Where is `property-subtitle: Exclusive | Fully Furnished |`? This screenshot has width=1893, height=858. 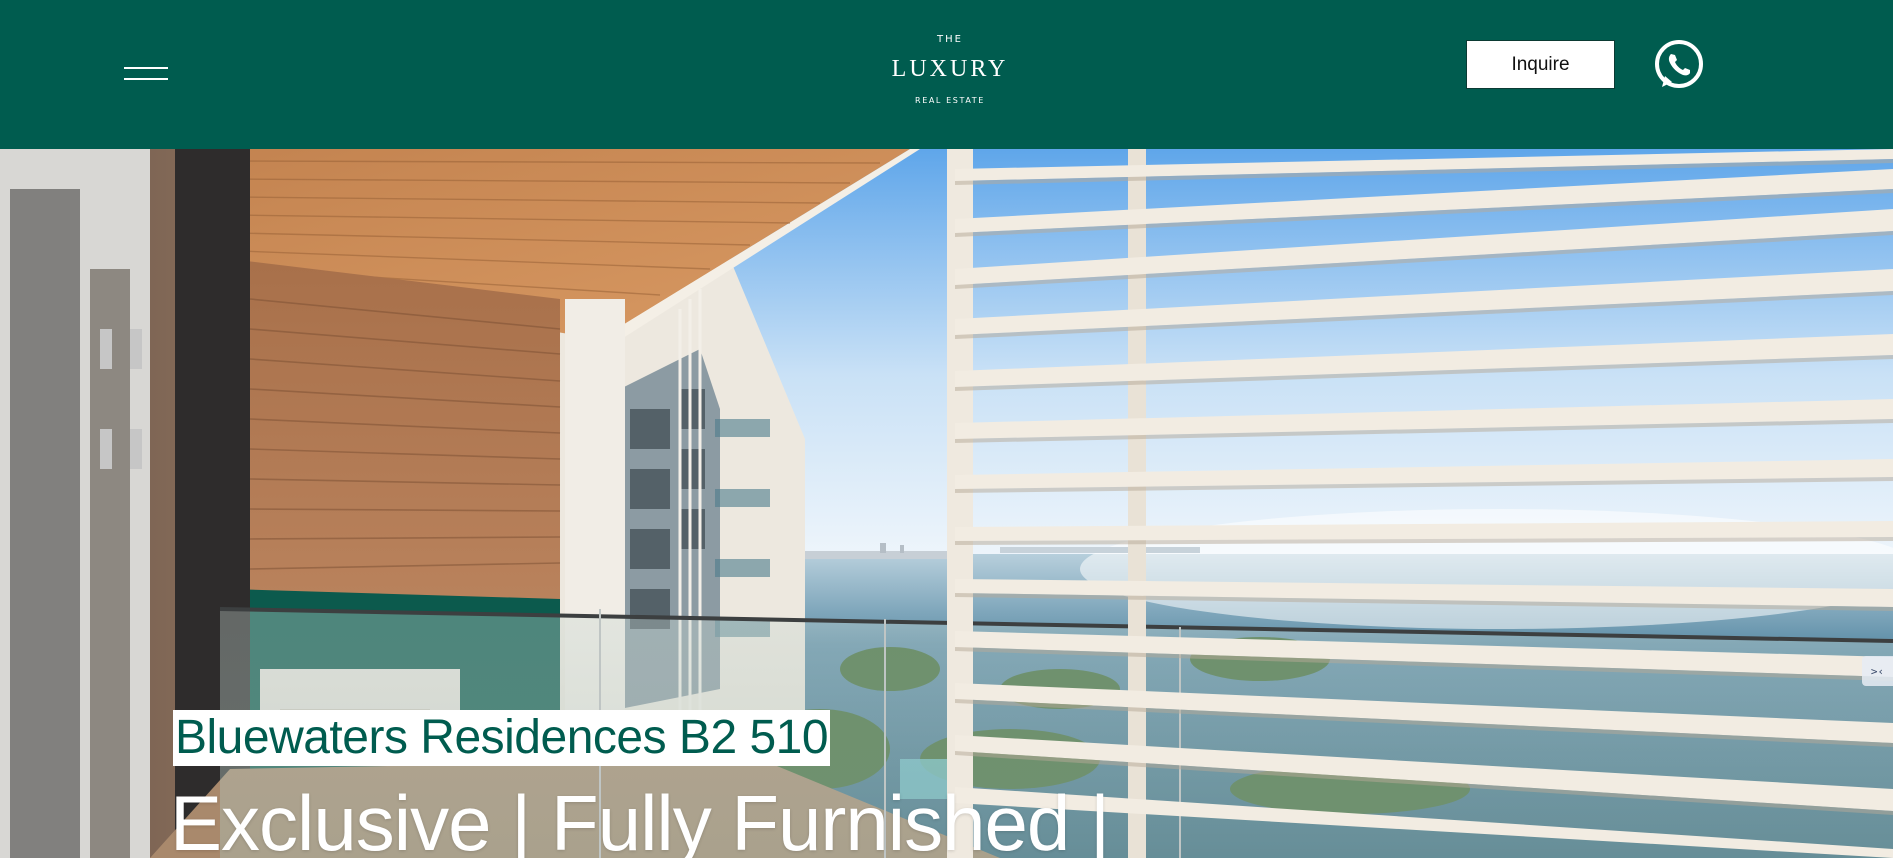
property-subtitle: Exclusive | Fully Furnished | is located at coordinates (640, 818).